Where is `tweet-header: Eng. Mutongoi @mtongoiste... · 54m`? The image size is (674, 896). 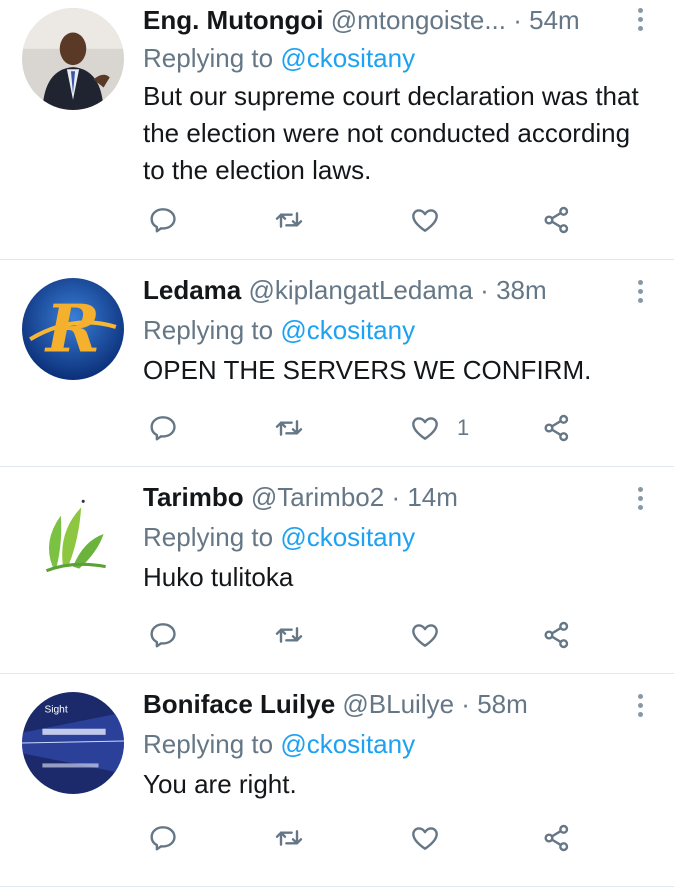
tweet-header: Eng. Mutongoi @mtongoiste... · 54m is located at coordinates (378, 20).